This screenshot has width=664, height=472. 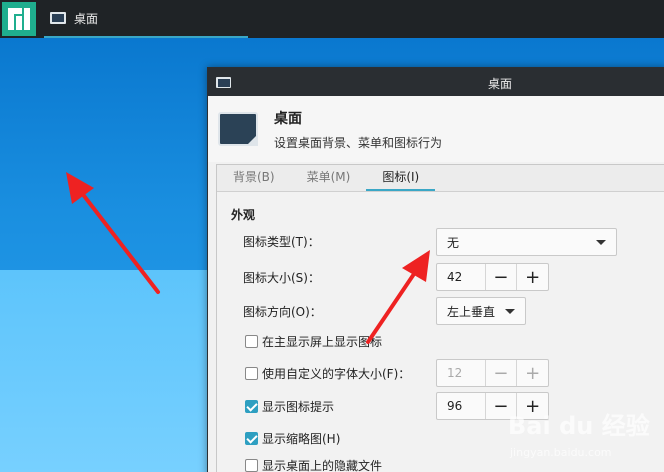 I want to click on header-subtitle: 设置桌面背景、菜单和图标行为, so click(x=358, y=142).